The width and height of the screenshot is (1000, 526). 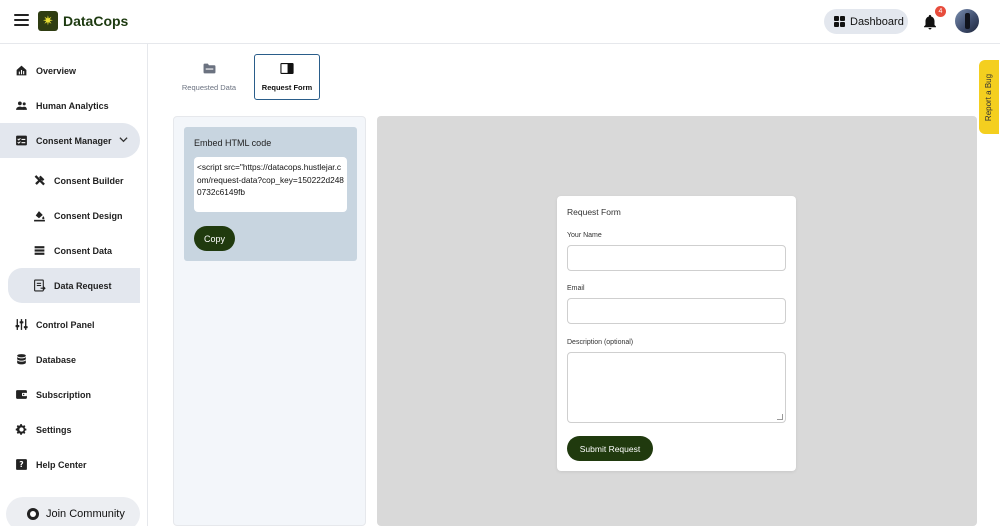 What do you see at coordinates (21, 325) in the screenshot?
I see `sliders-icon` at bounding box center [21, 325].